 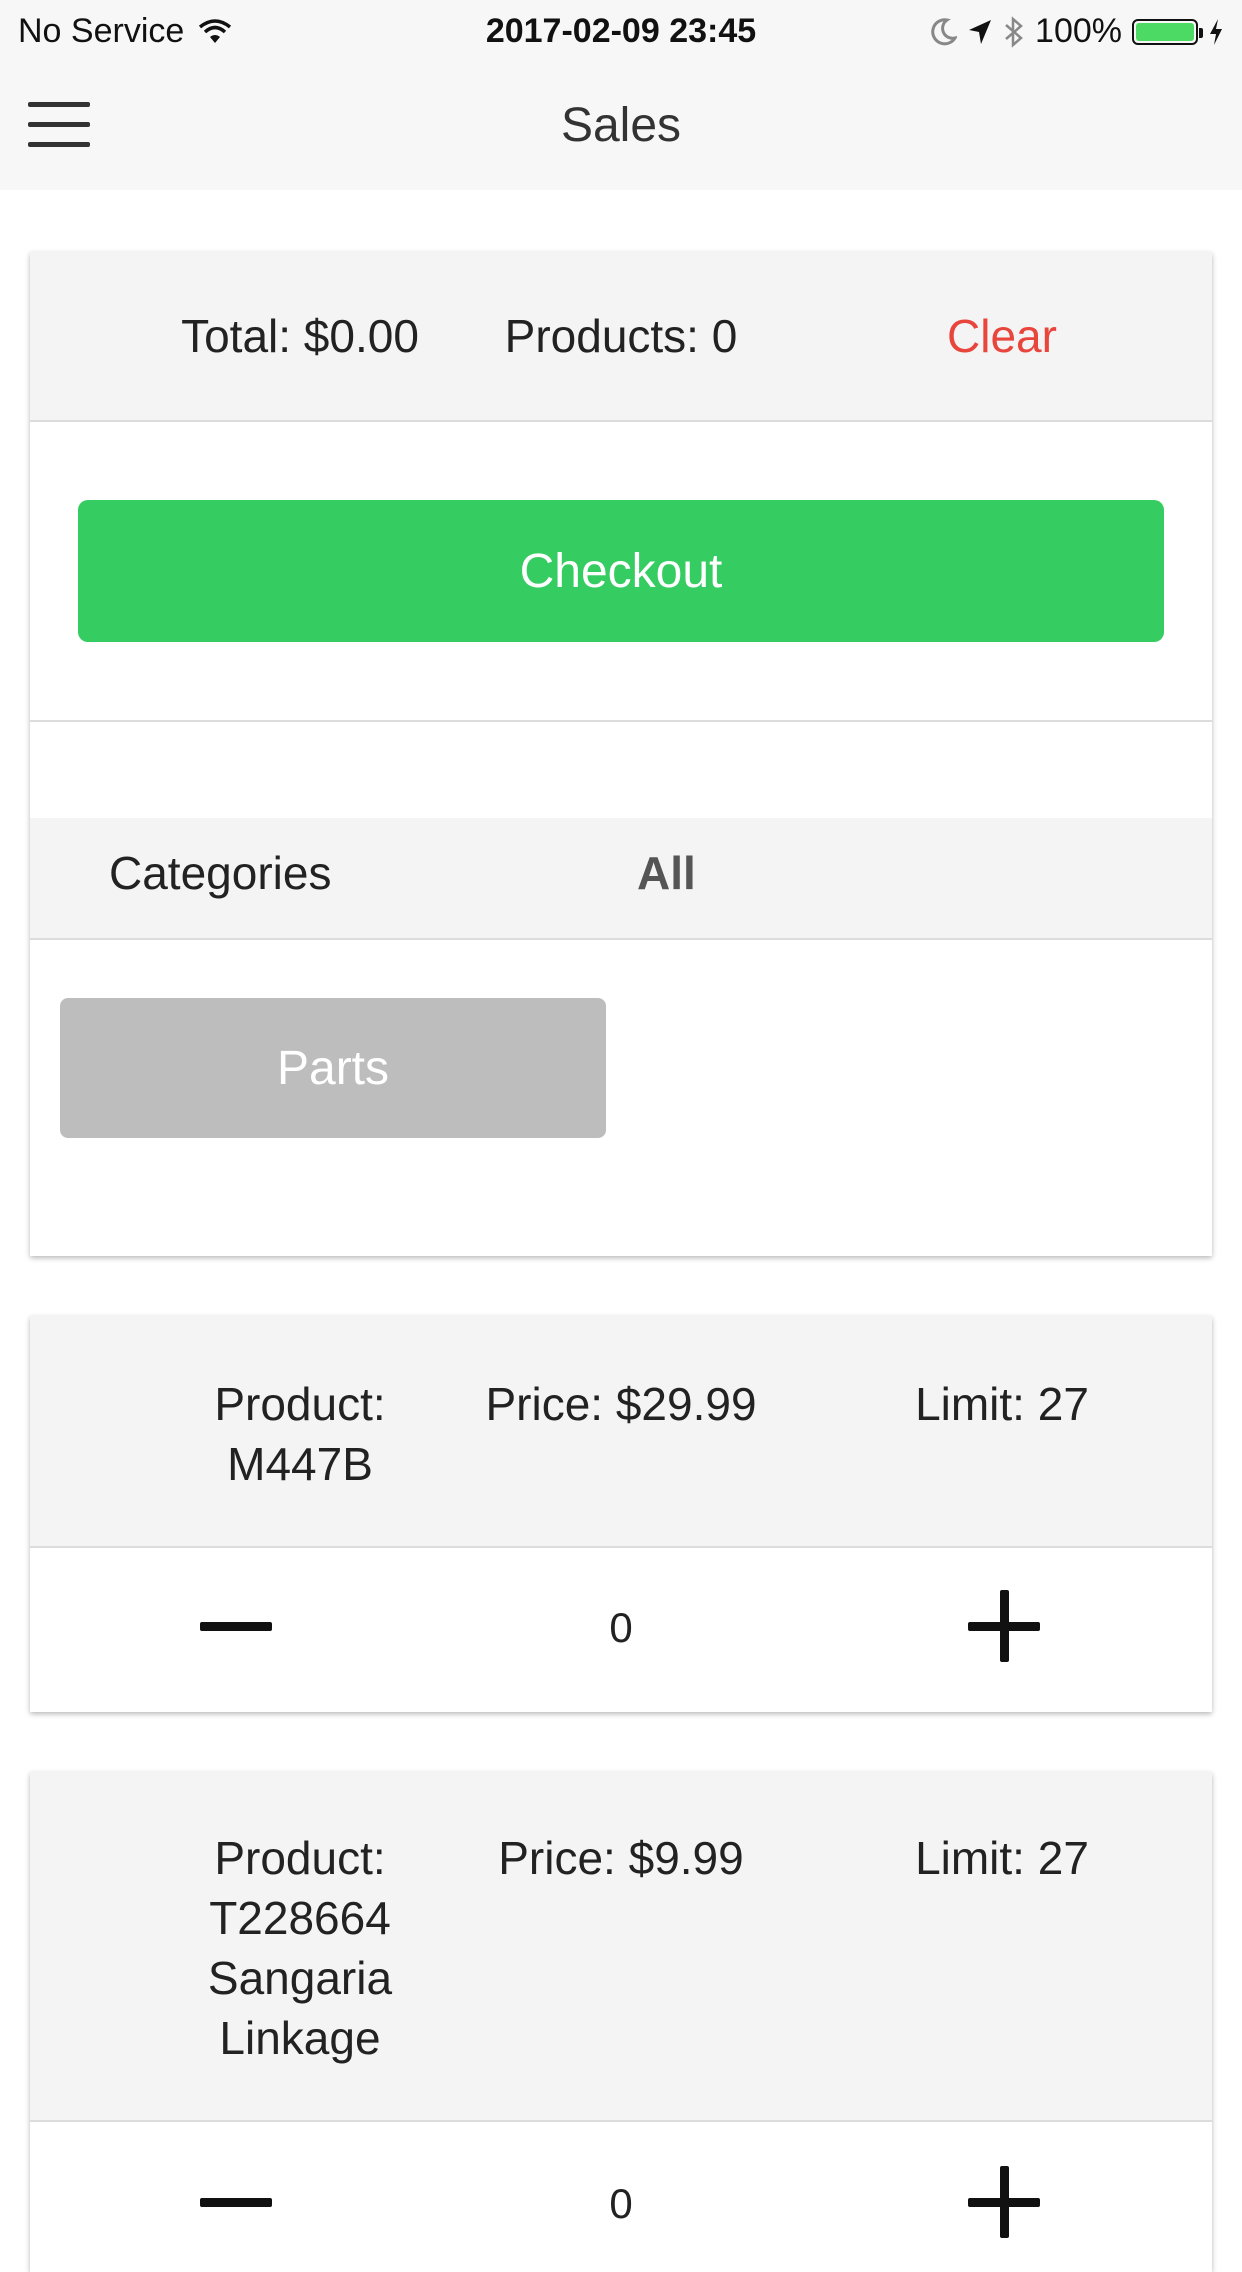 I want to click on bluetooth-icon, so click(x=1014, y=31).